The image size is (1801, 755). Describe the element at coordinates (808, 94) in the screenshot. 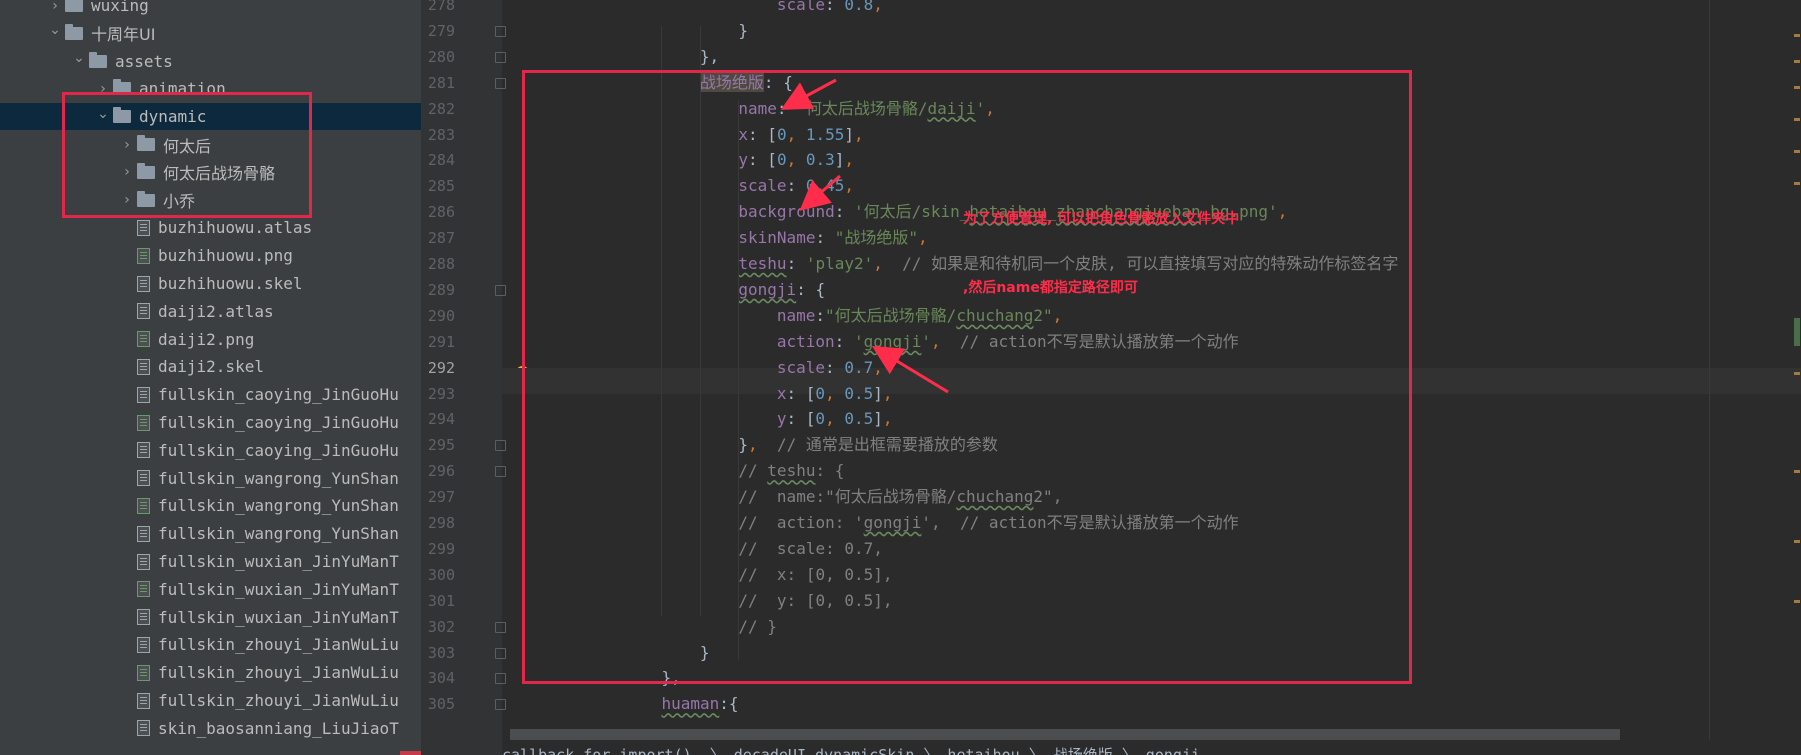

I see `arrow-to-name` at that location.